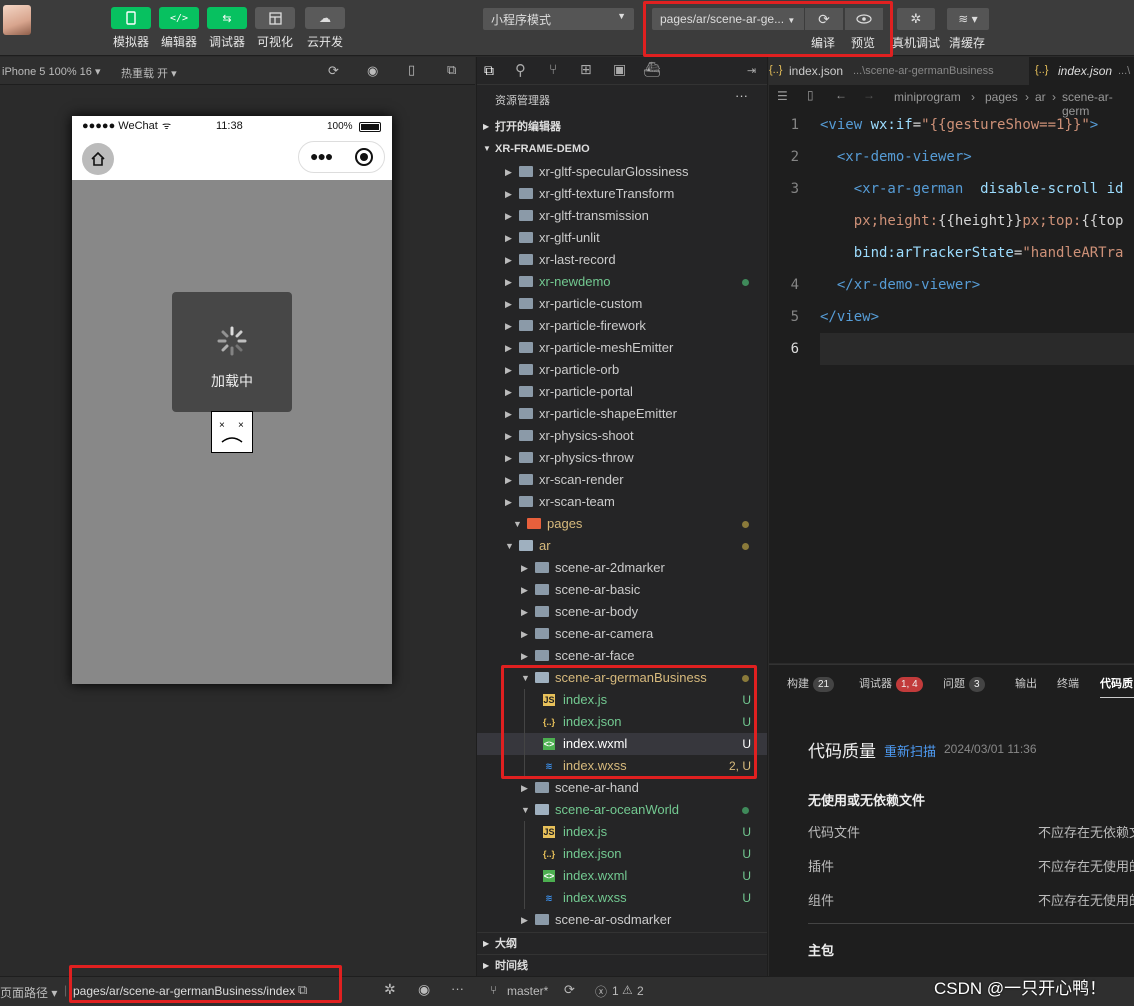 The image size is (1134, 1006). Describe the element at coordinates (622, 348) in the screenshot. I see `tree-folder: ▶ xr-particle-meshEmitter` at that location.